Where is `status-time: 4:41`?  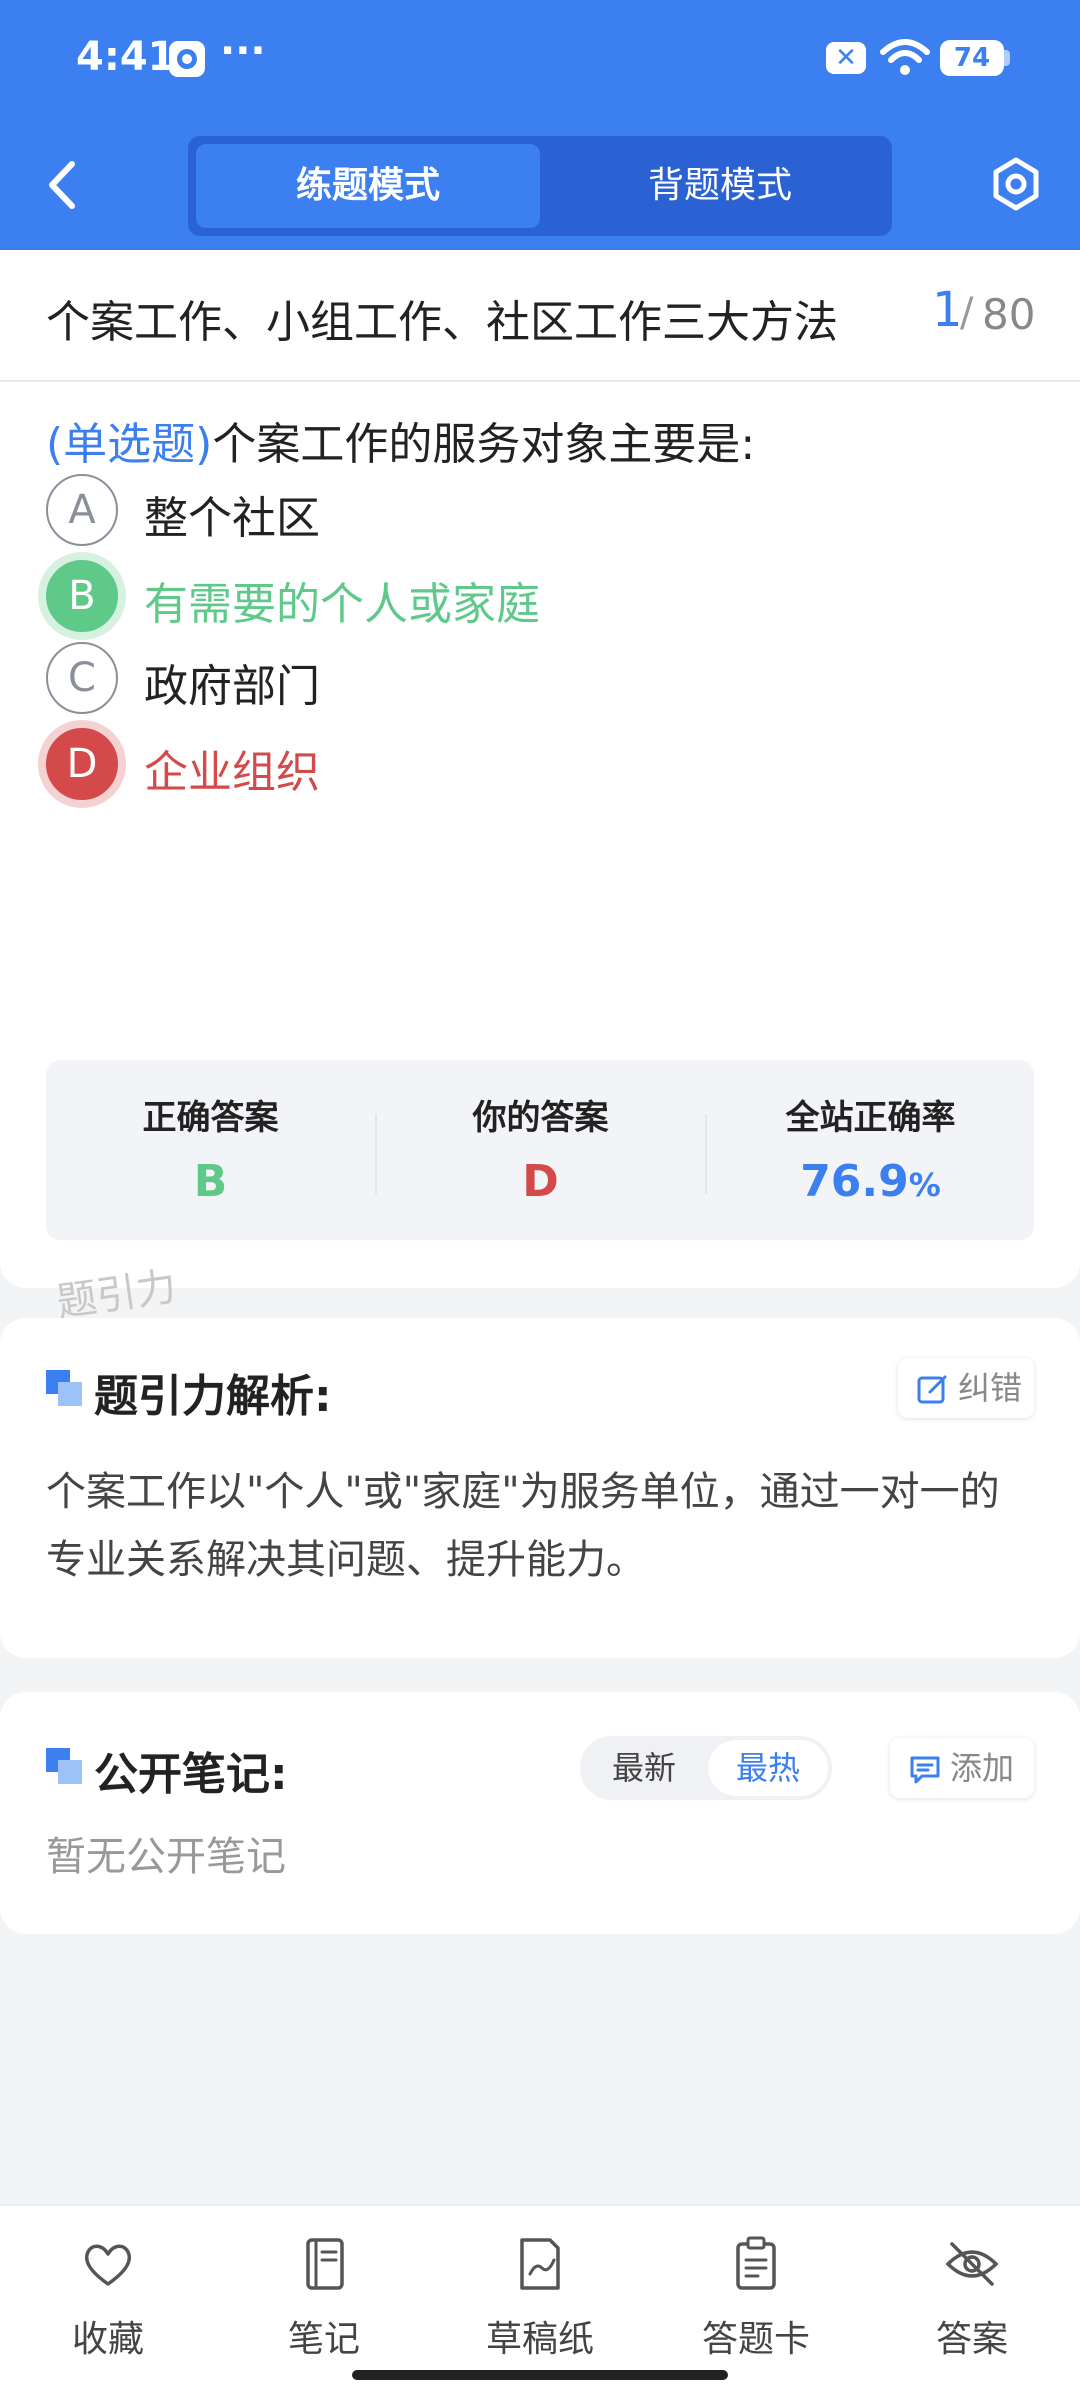 status-time: 4:41 is located at coordinates (126, 57).